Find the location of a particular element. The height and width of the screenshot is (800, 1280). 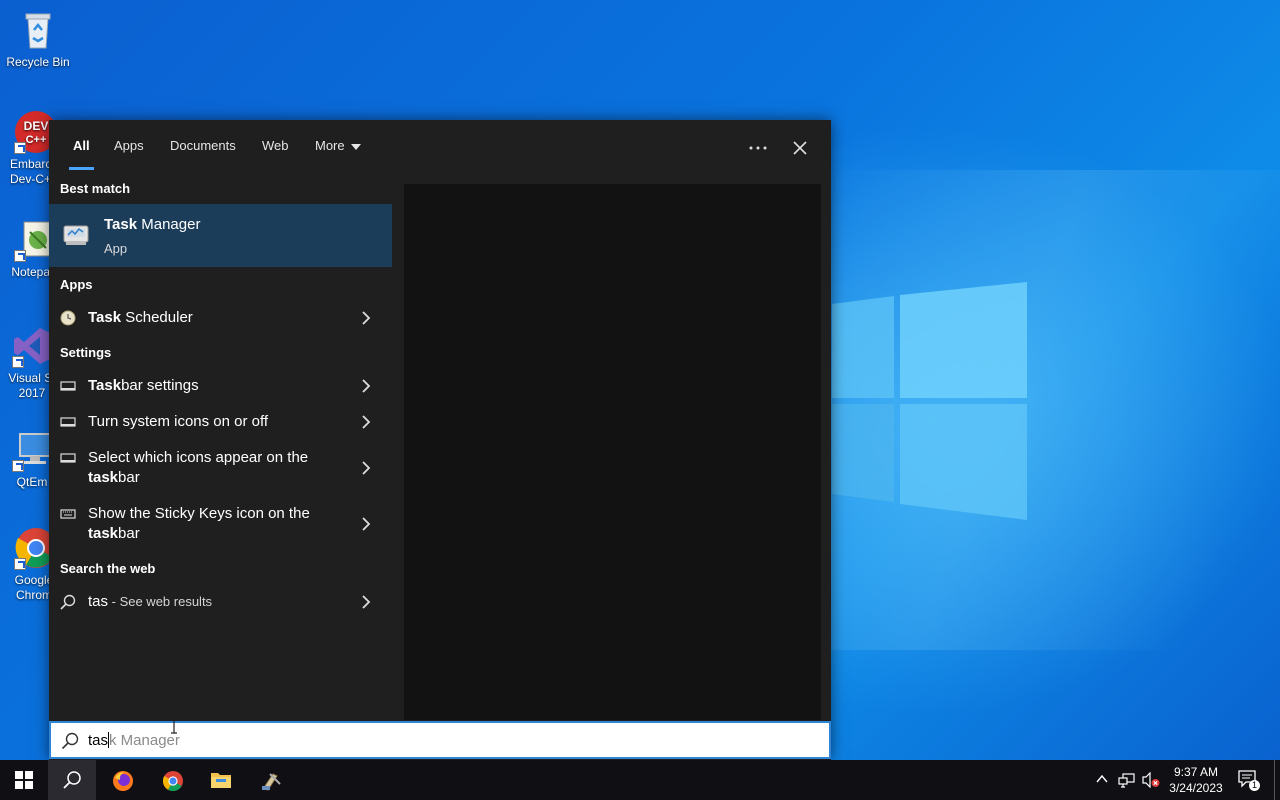

result-taskbar-settings: Taskbar settings is located at coordinates (220, 386).